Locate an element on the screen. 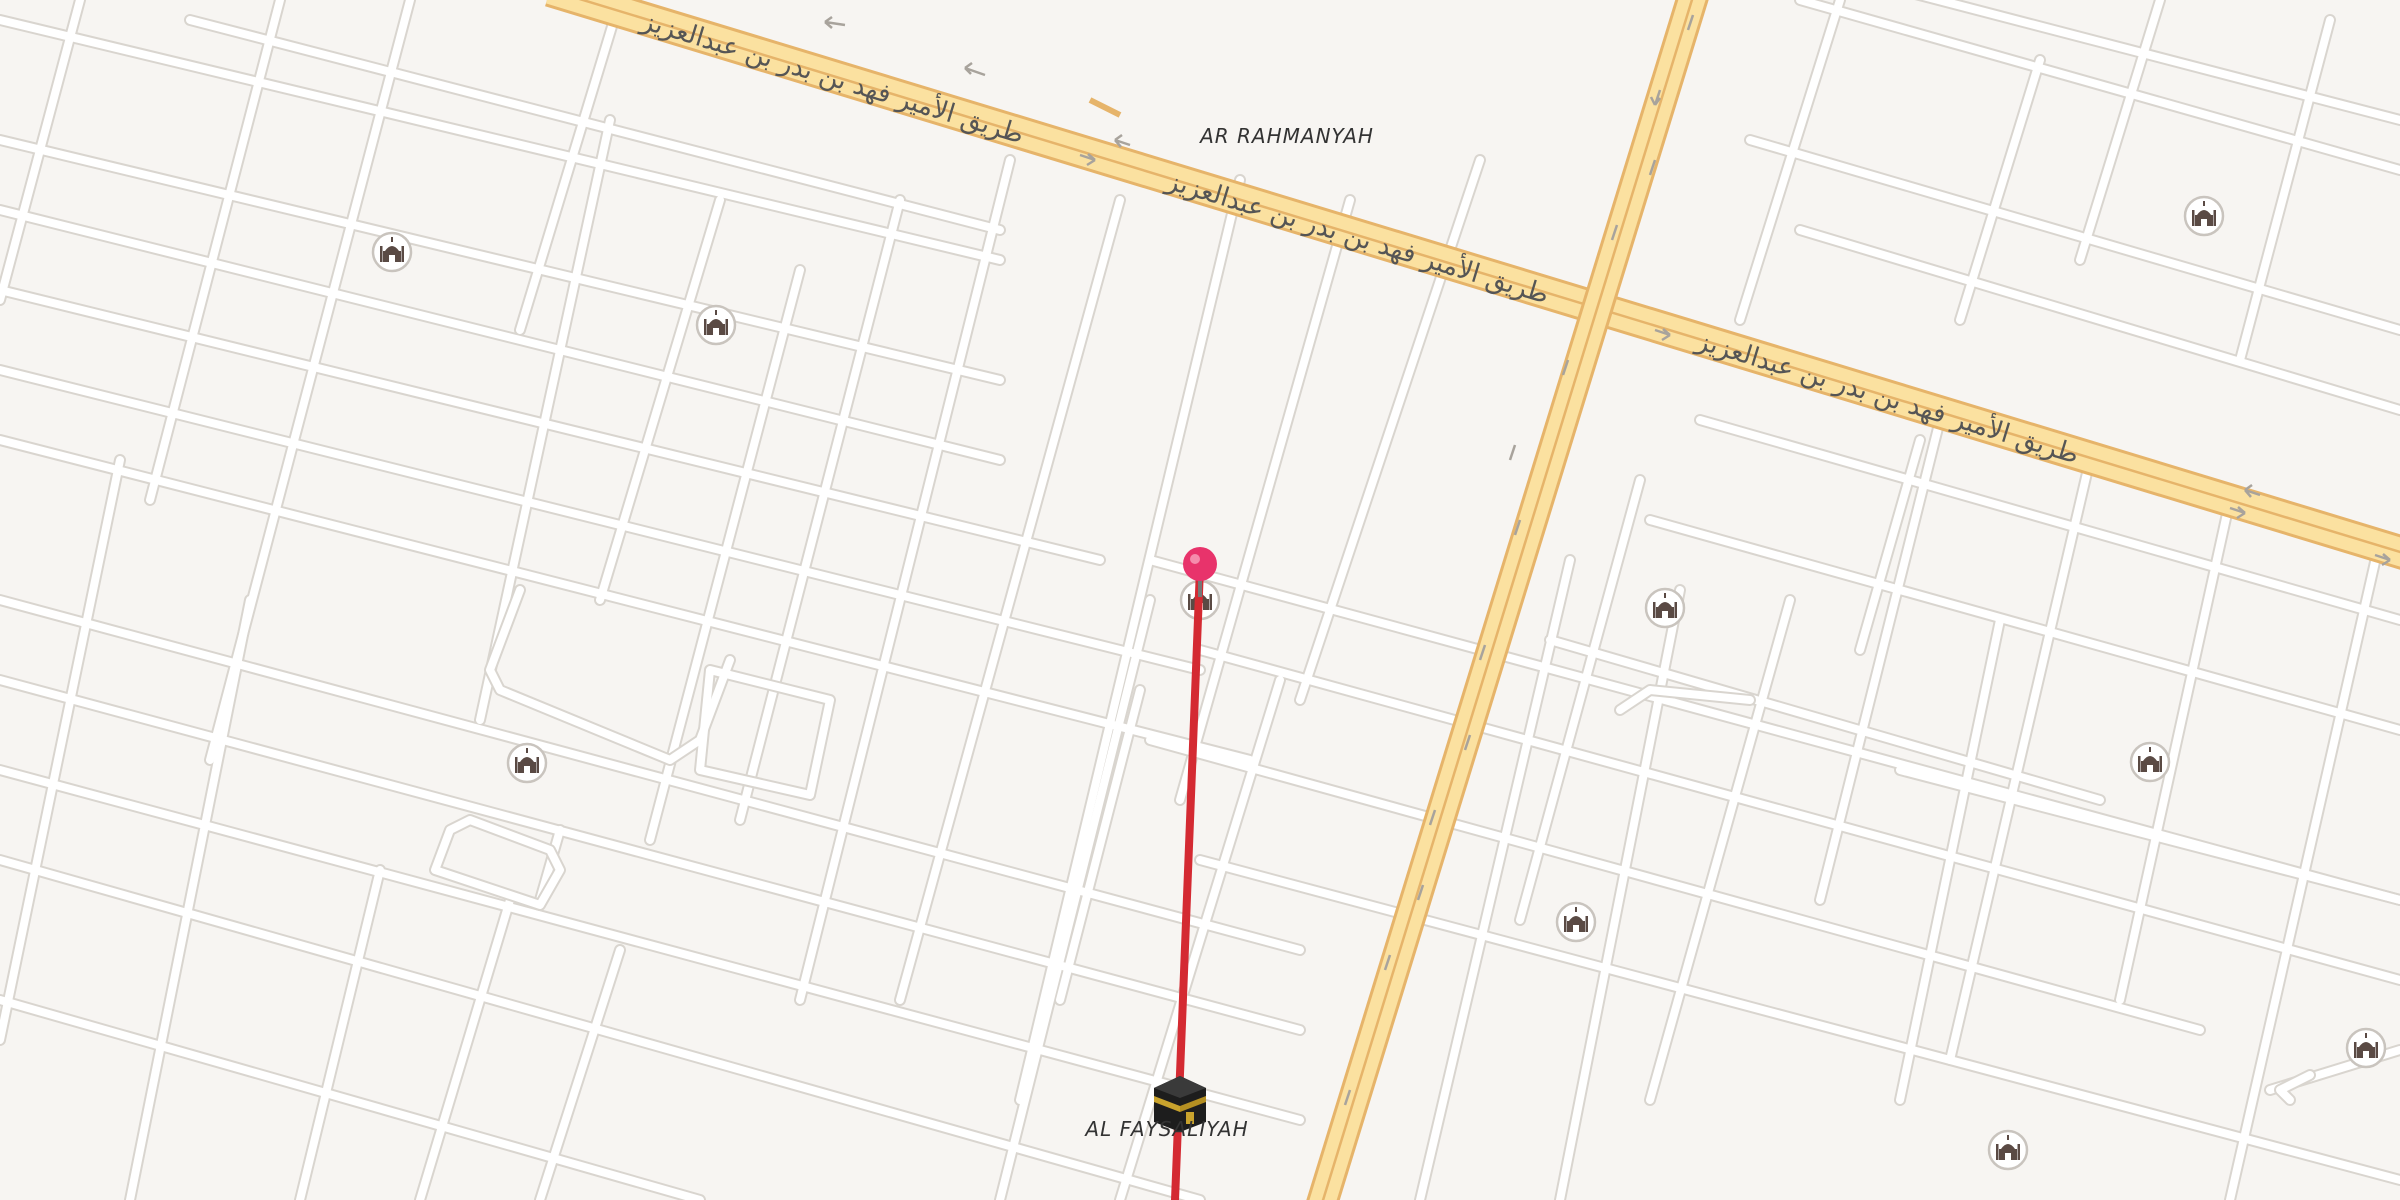  district-label-south: AL FAYSALIYAH is located at coordinates (1165, 1129).